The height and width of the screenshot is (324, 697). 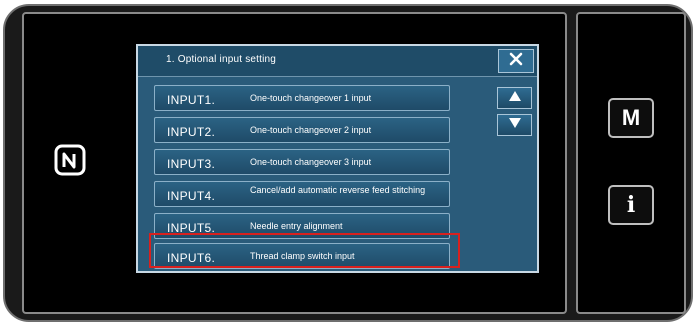 I want to click on list-item-input2: INPUT2. One-touch changeover 2 input, so click(x=302, y=130).